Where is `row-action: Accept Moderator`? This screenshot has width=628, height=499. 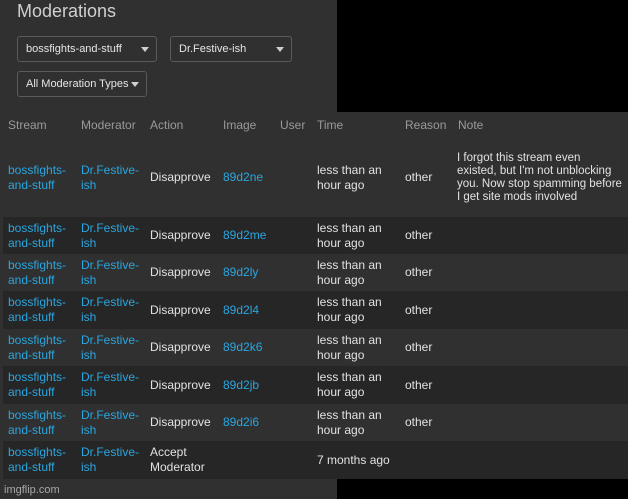 row-action: Accept Moderator is located at coordinates (177, 459).